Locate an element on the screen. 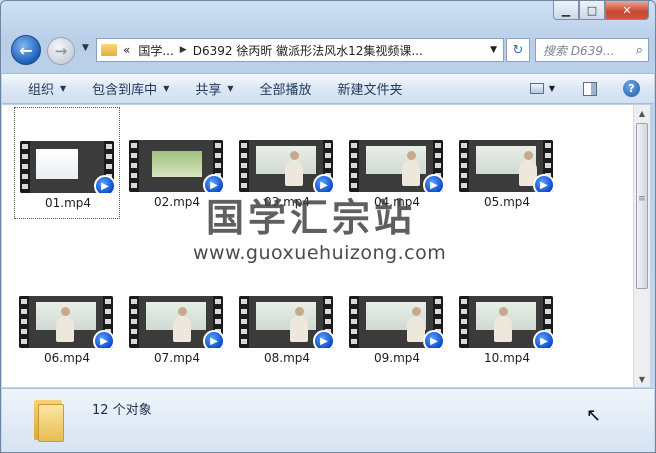 The image size is (656, 453). watermark-title: 国学汇宗站 is located at coordinates (311, 217).